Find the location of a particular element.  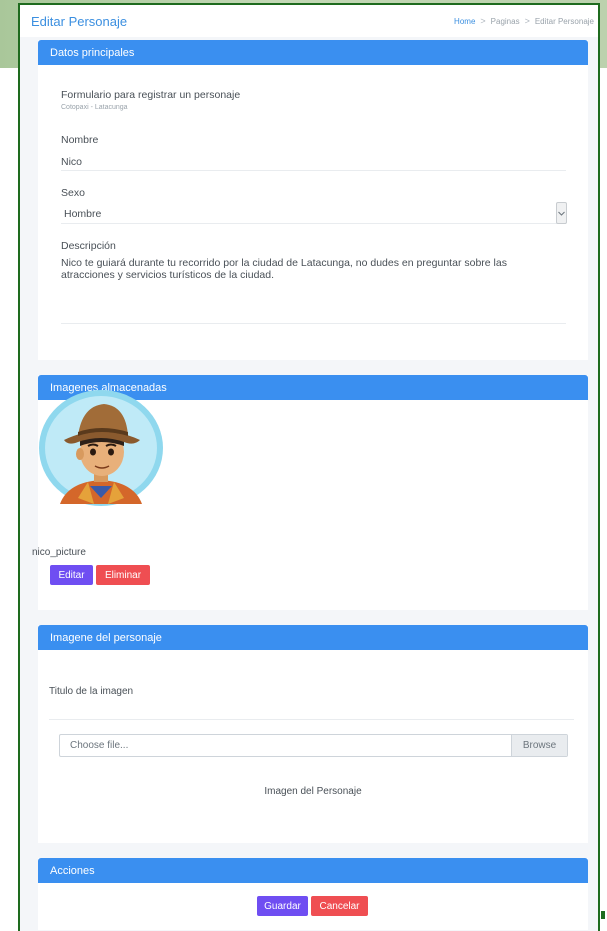

corner-marker is located at coordinates (603, 915).